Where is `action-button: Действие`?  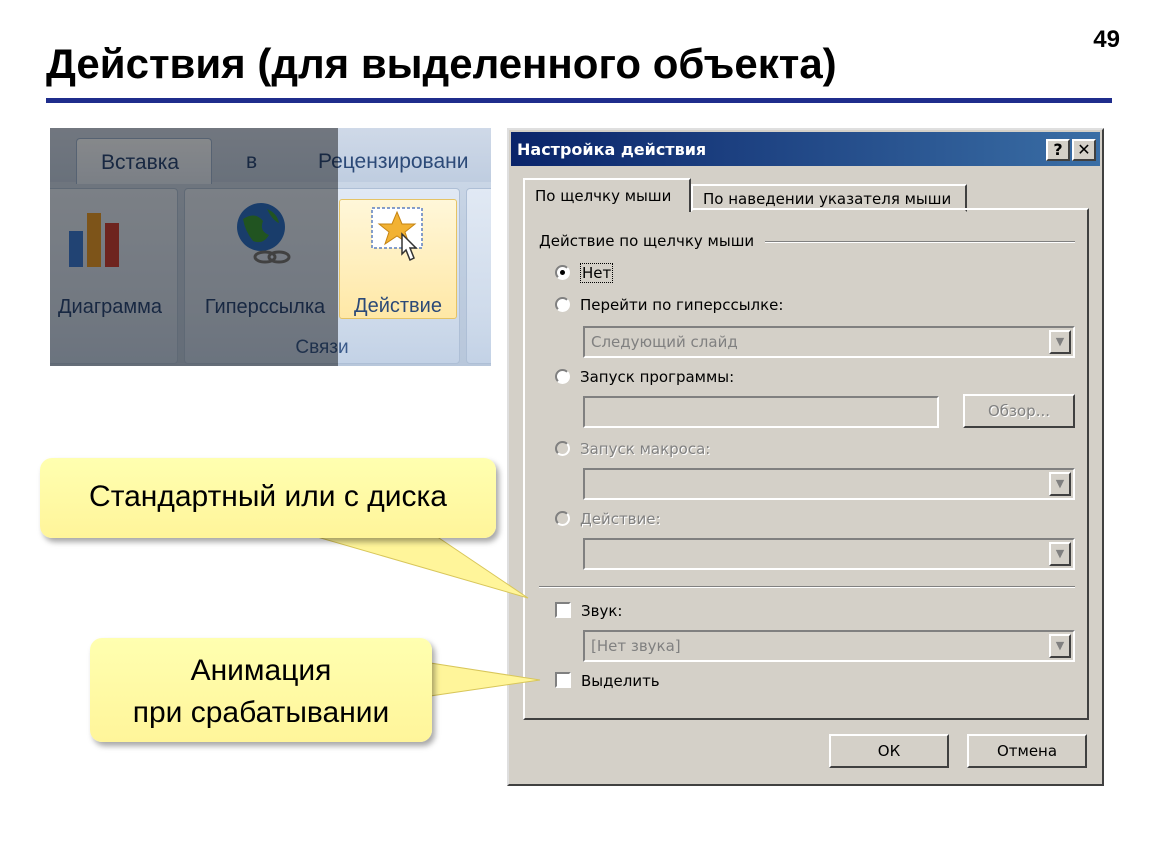 action-button: Действие is located at coordinates (398, 259).